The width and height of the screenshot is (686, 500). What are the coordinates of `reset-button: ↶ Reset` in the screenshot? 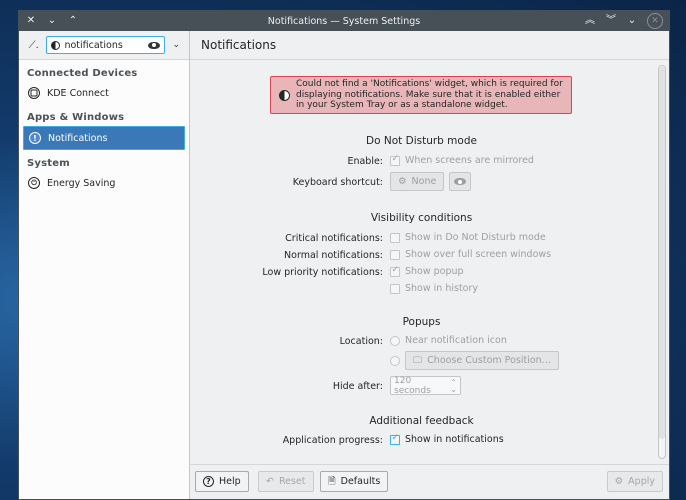 It's located at (286, 481).